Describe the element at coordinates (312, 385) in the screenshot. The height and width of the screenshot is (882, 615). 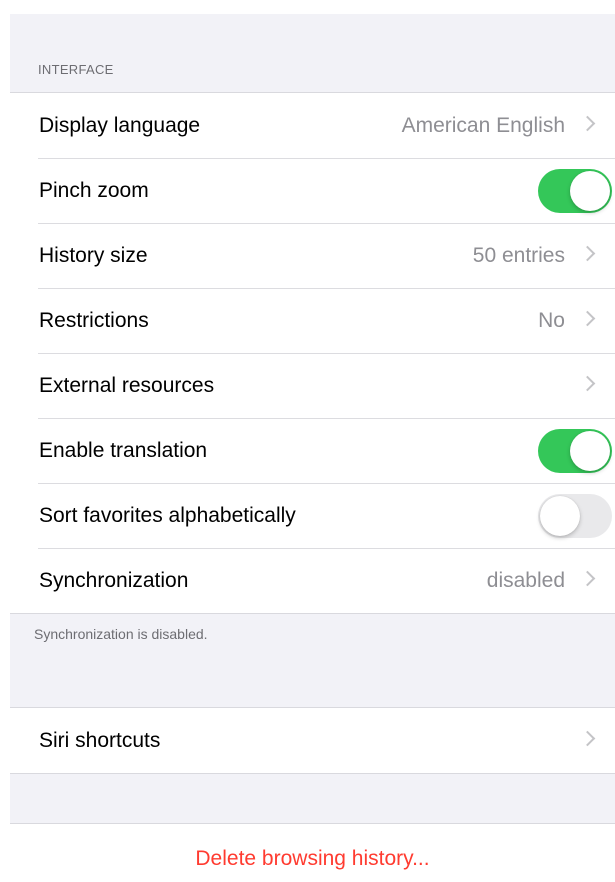
I see `setting-row-external-resources: External resources` at that location.